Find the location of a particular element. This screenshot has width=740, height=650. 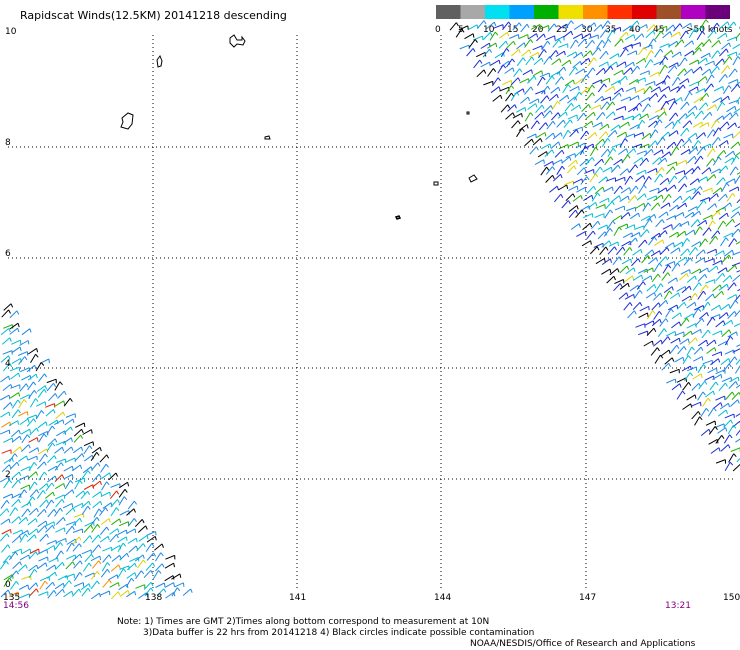

y-label-10: 10 is located at coordinates (11, 32).